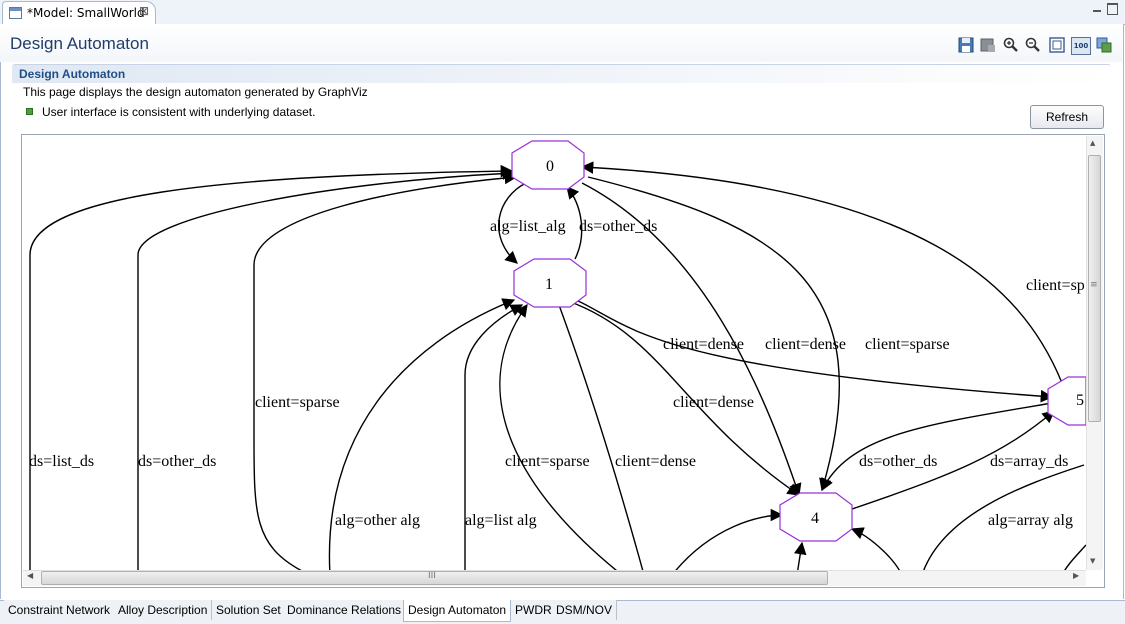  What do you see at coordinates (249, 610) in the screenshot?
I see `tab-solution-set: Solution Set` at bounding box center [249, 610].